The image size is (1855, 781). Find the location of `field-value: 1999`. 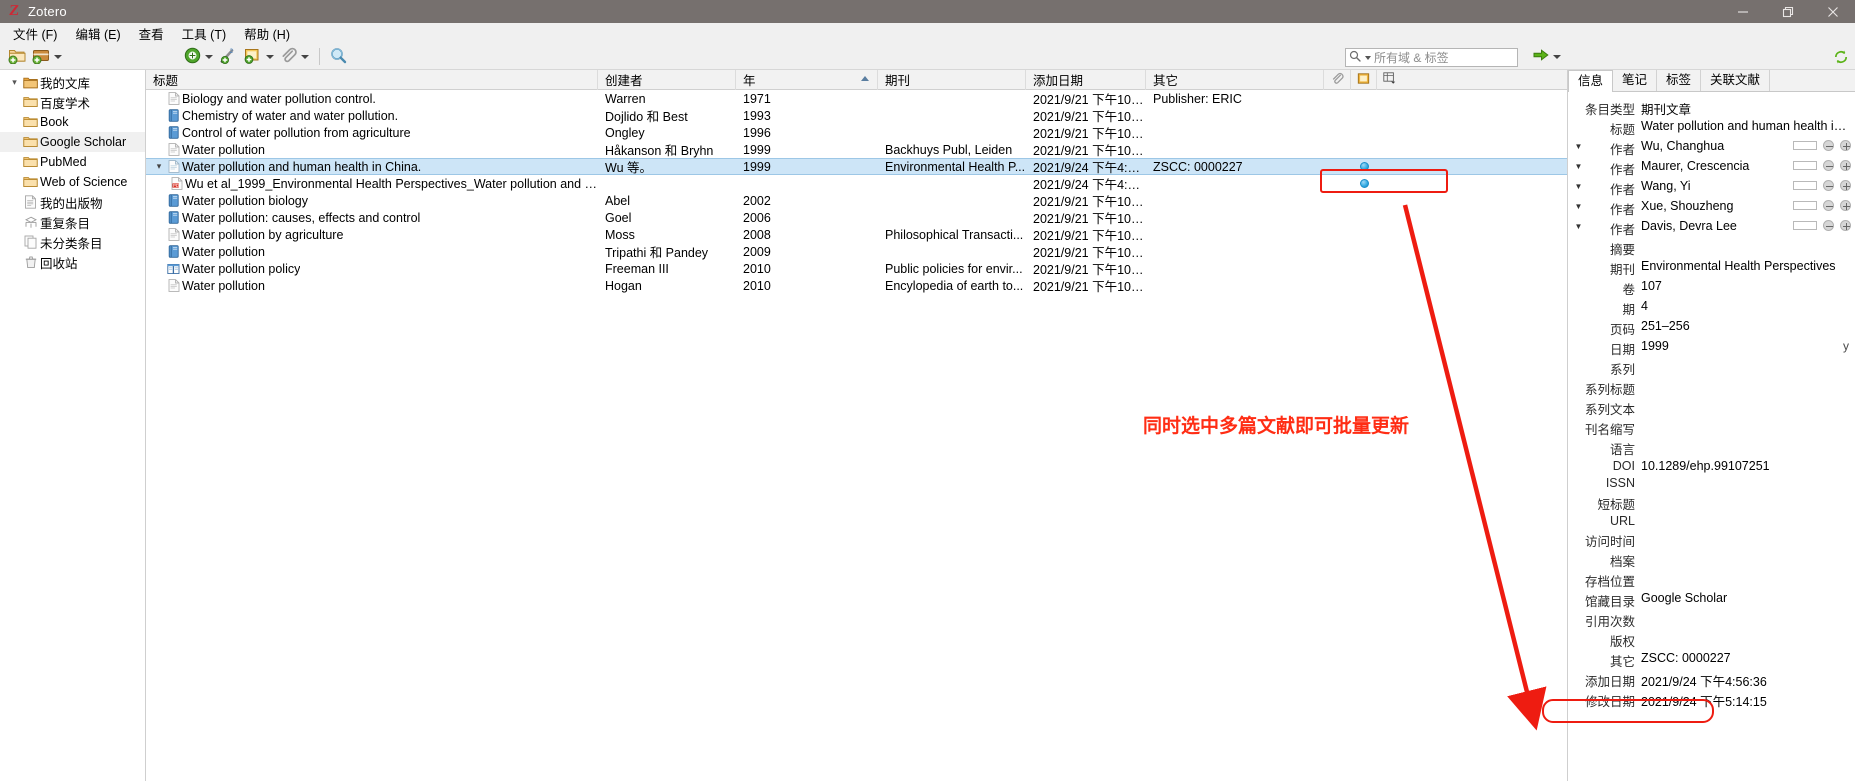

field-value: 1999 is located at coordinates (1746, 345).